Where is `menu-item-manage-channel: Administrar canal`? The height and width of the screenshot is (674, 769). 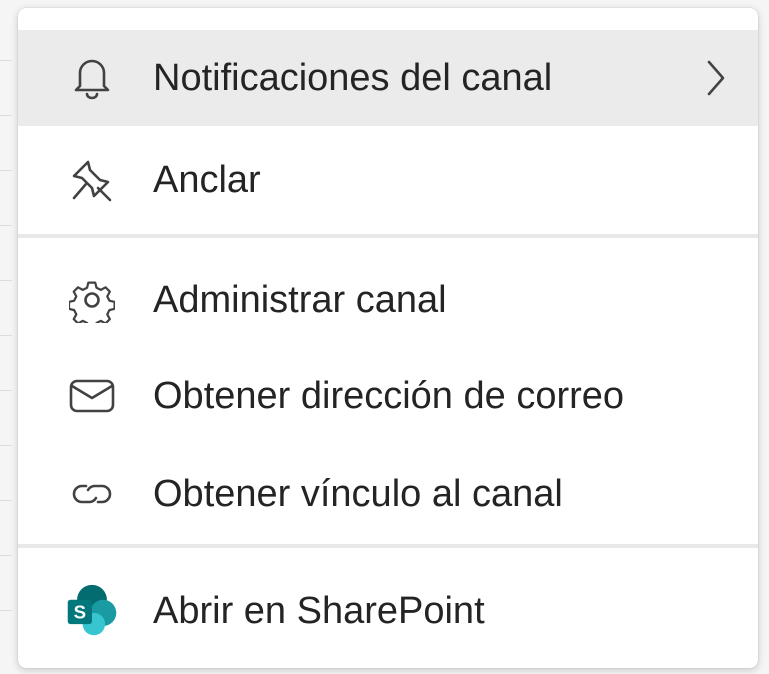 menu-item-manage-channel: Administrar canal is located at coordinates (388, 300).